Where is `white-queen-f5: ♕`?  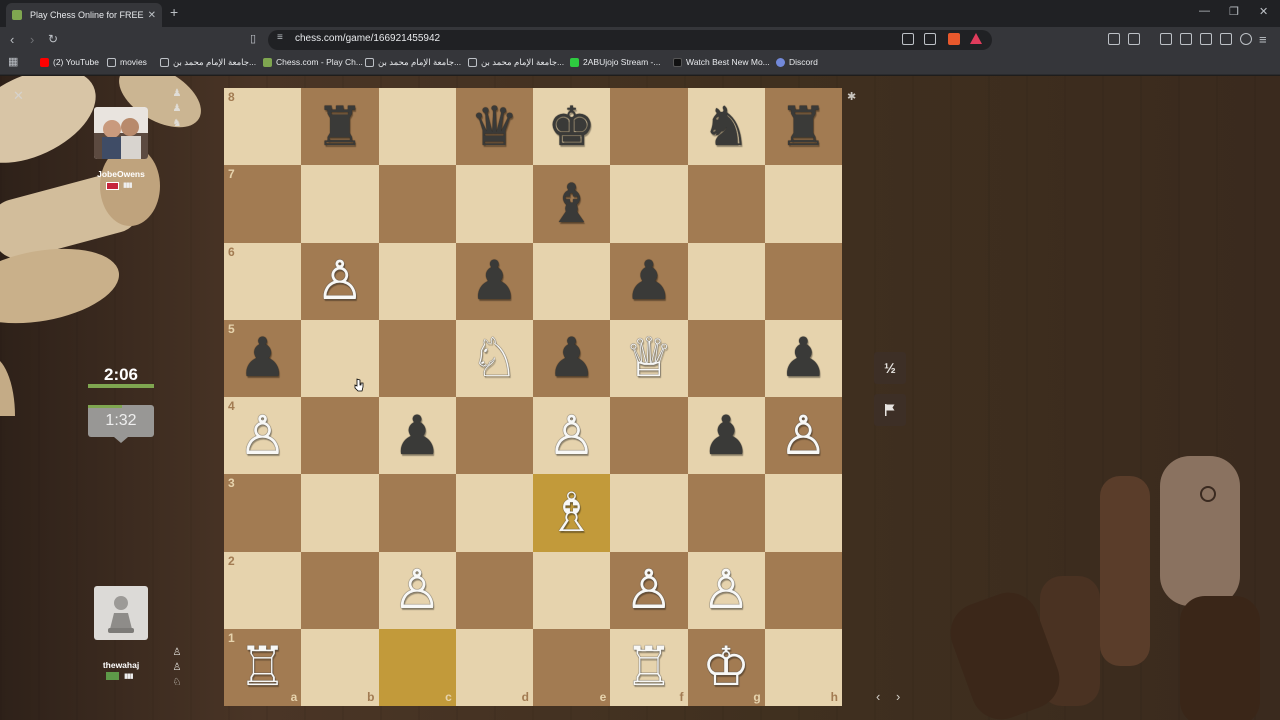 white-queen-f5: ♕ is located at coordinates (648, 358).